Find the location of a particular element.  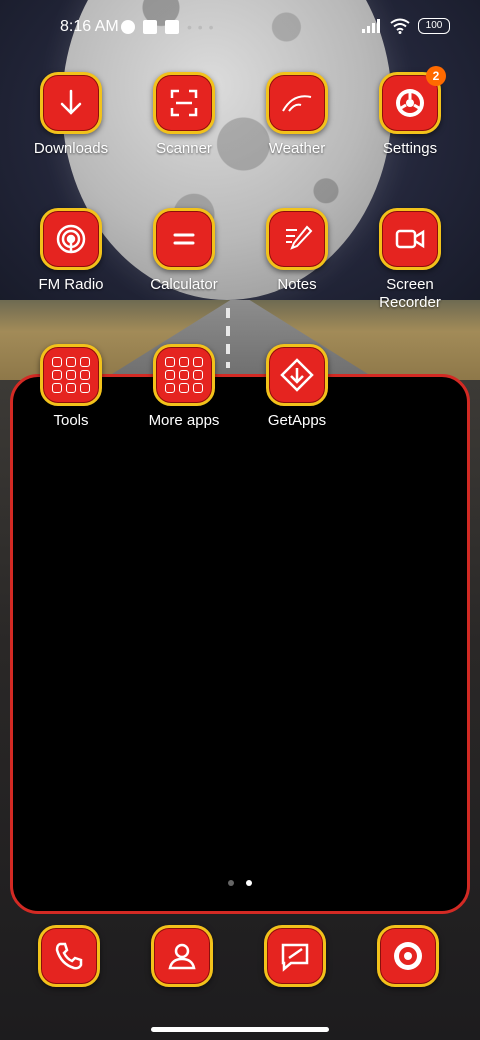

dock-messages is located at coordinates (295, 956).